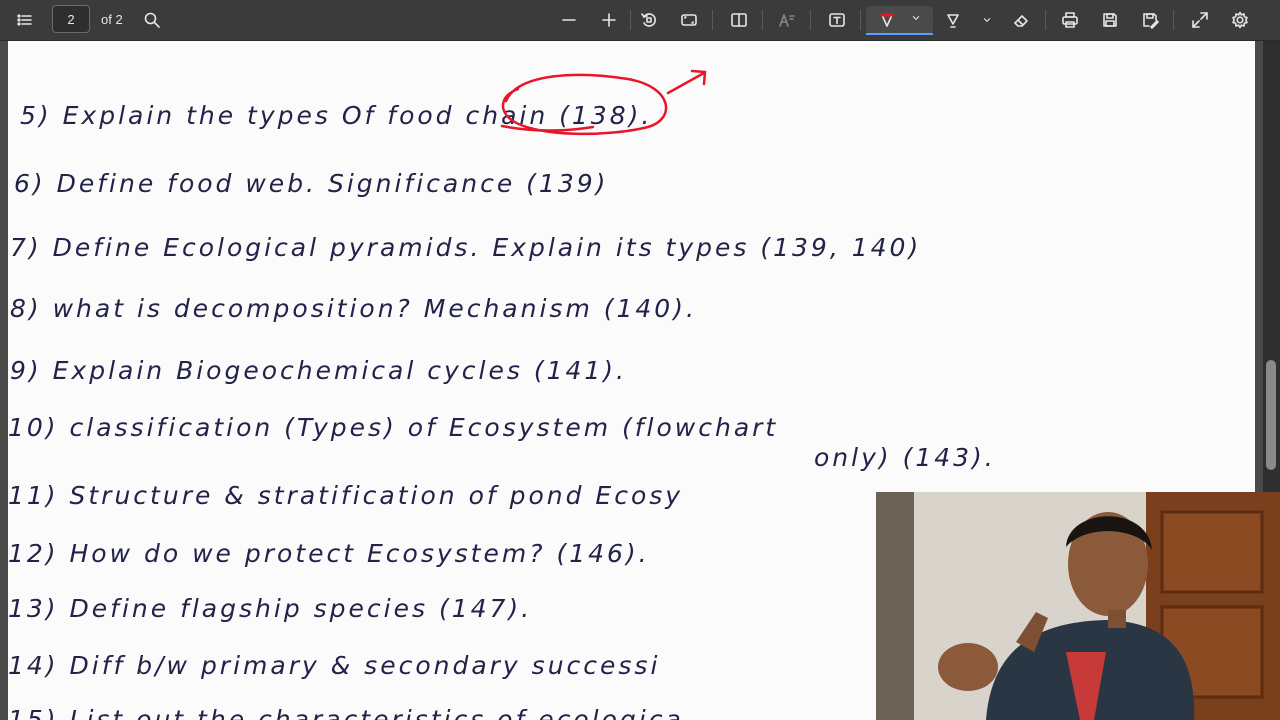 The height and width of the screenshot is (720, 1280). What do you see at coordinates (689, 20) in the screenshot?
I see `fit-page-icon` at bounding box center [689, 20].